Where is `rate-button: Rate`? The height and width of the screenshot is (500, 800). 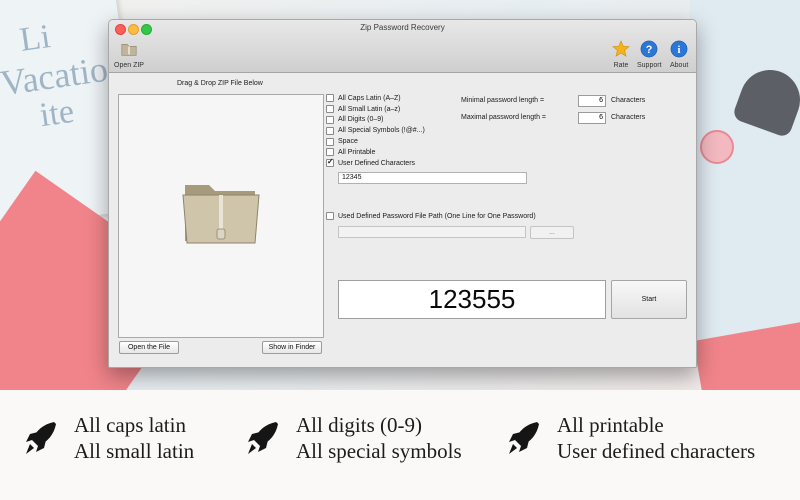
rate-button: Rate is located at coordinates (621, 54).